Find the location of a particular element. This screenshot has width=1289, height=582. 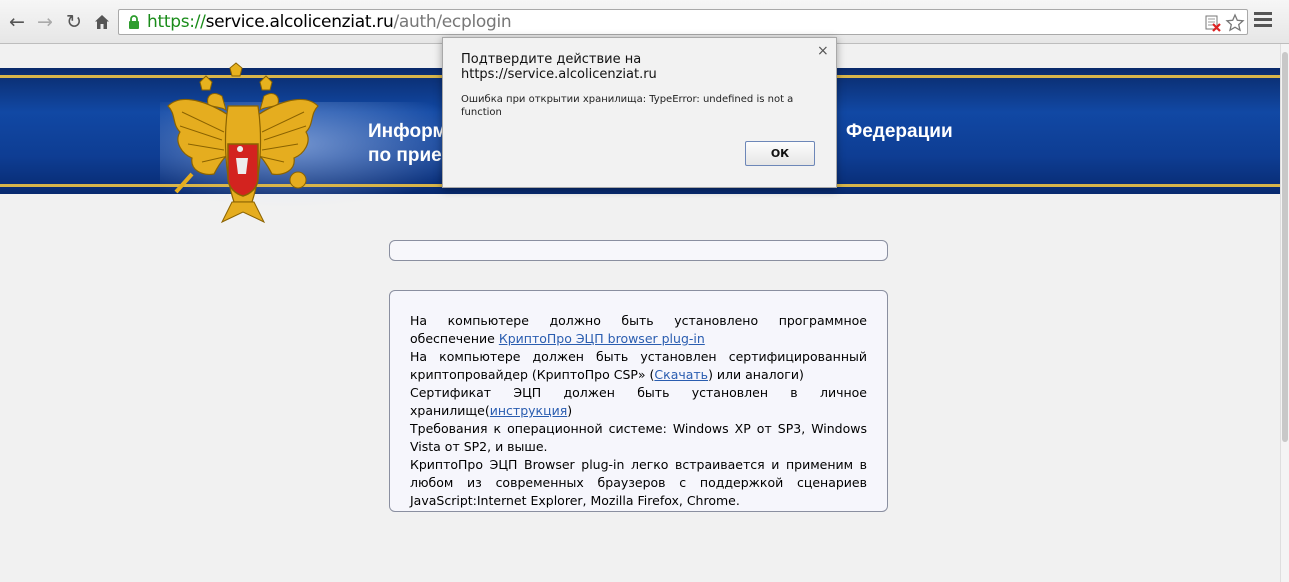

url-path: /auth/ecplogin is located at coordinates (452, 22).